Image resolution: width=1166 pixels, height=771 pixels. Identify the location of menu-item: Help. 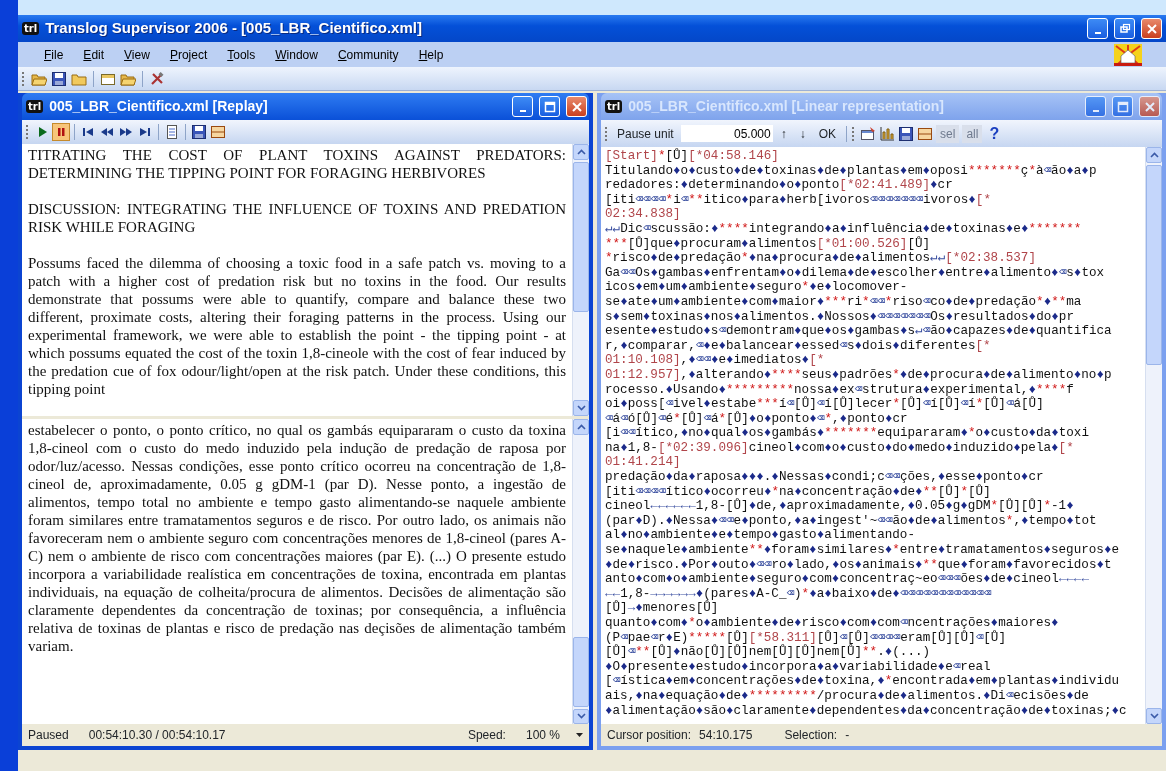
(431, 54).